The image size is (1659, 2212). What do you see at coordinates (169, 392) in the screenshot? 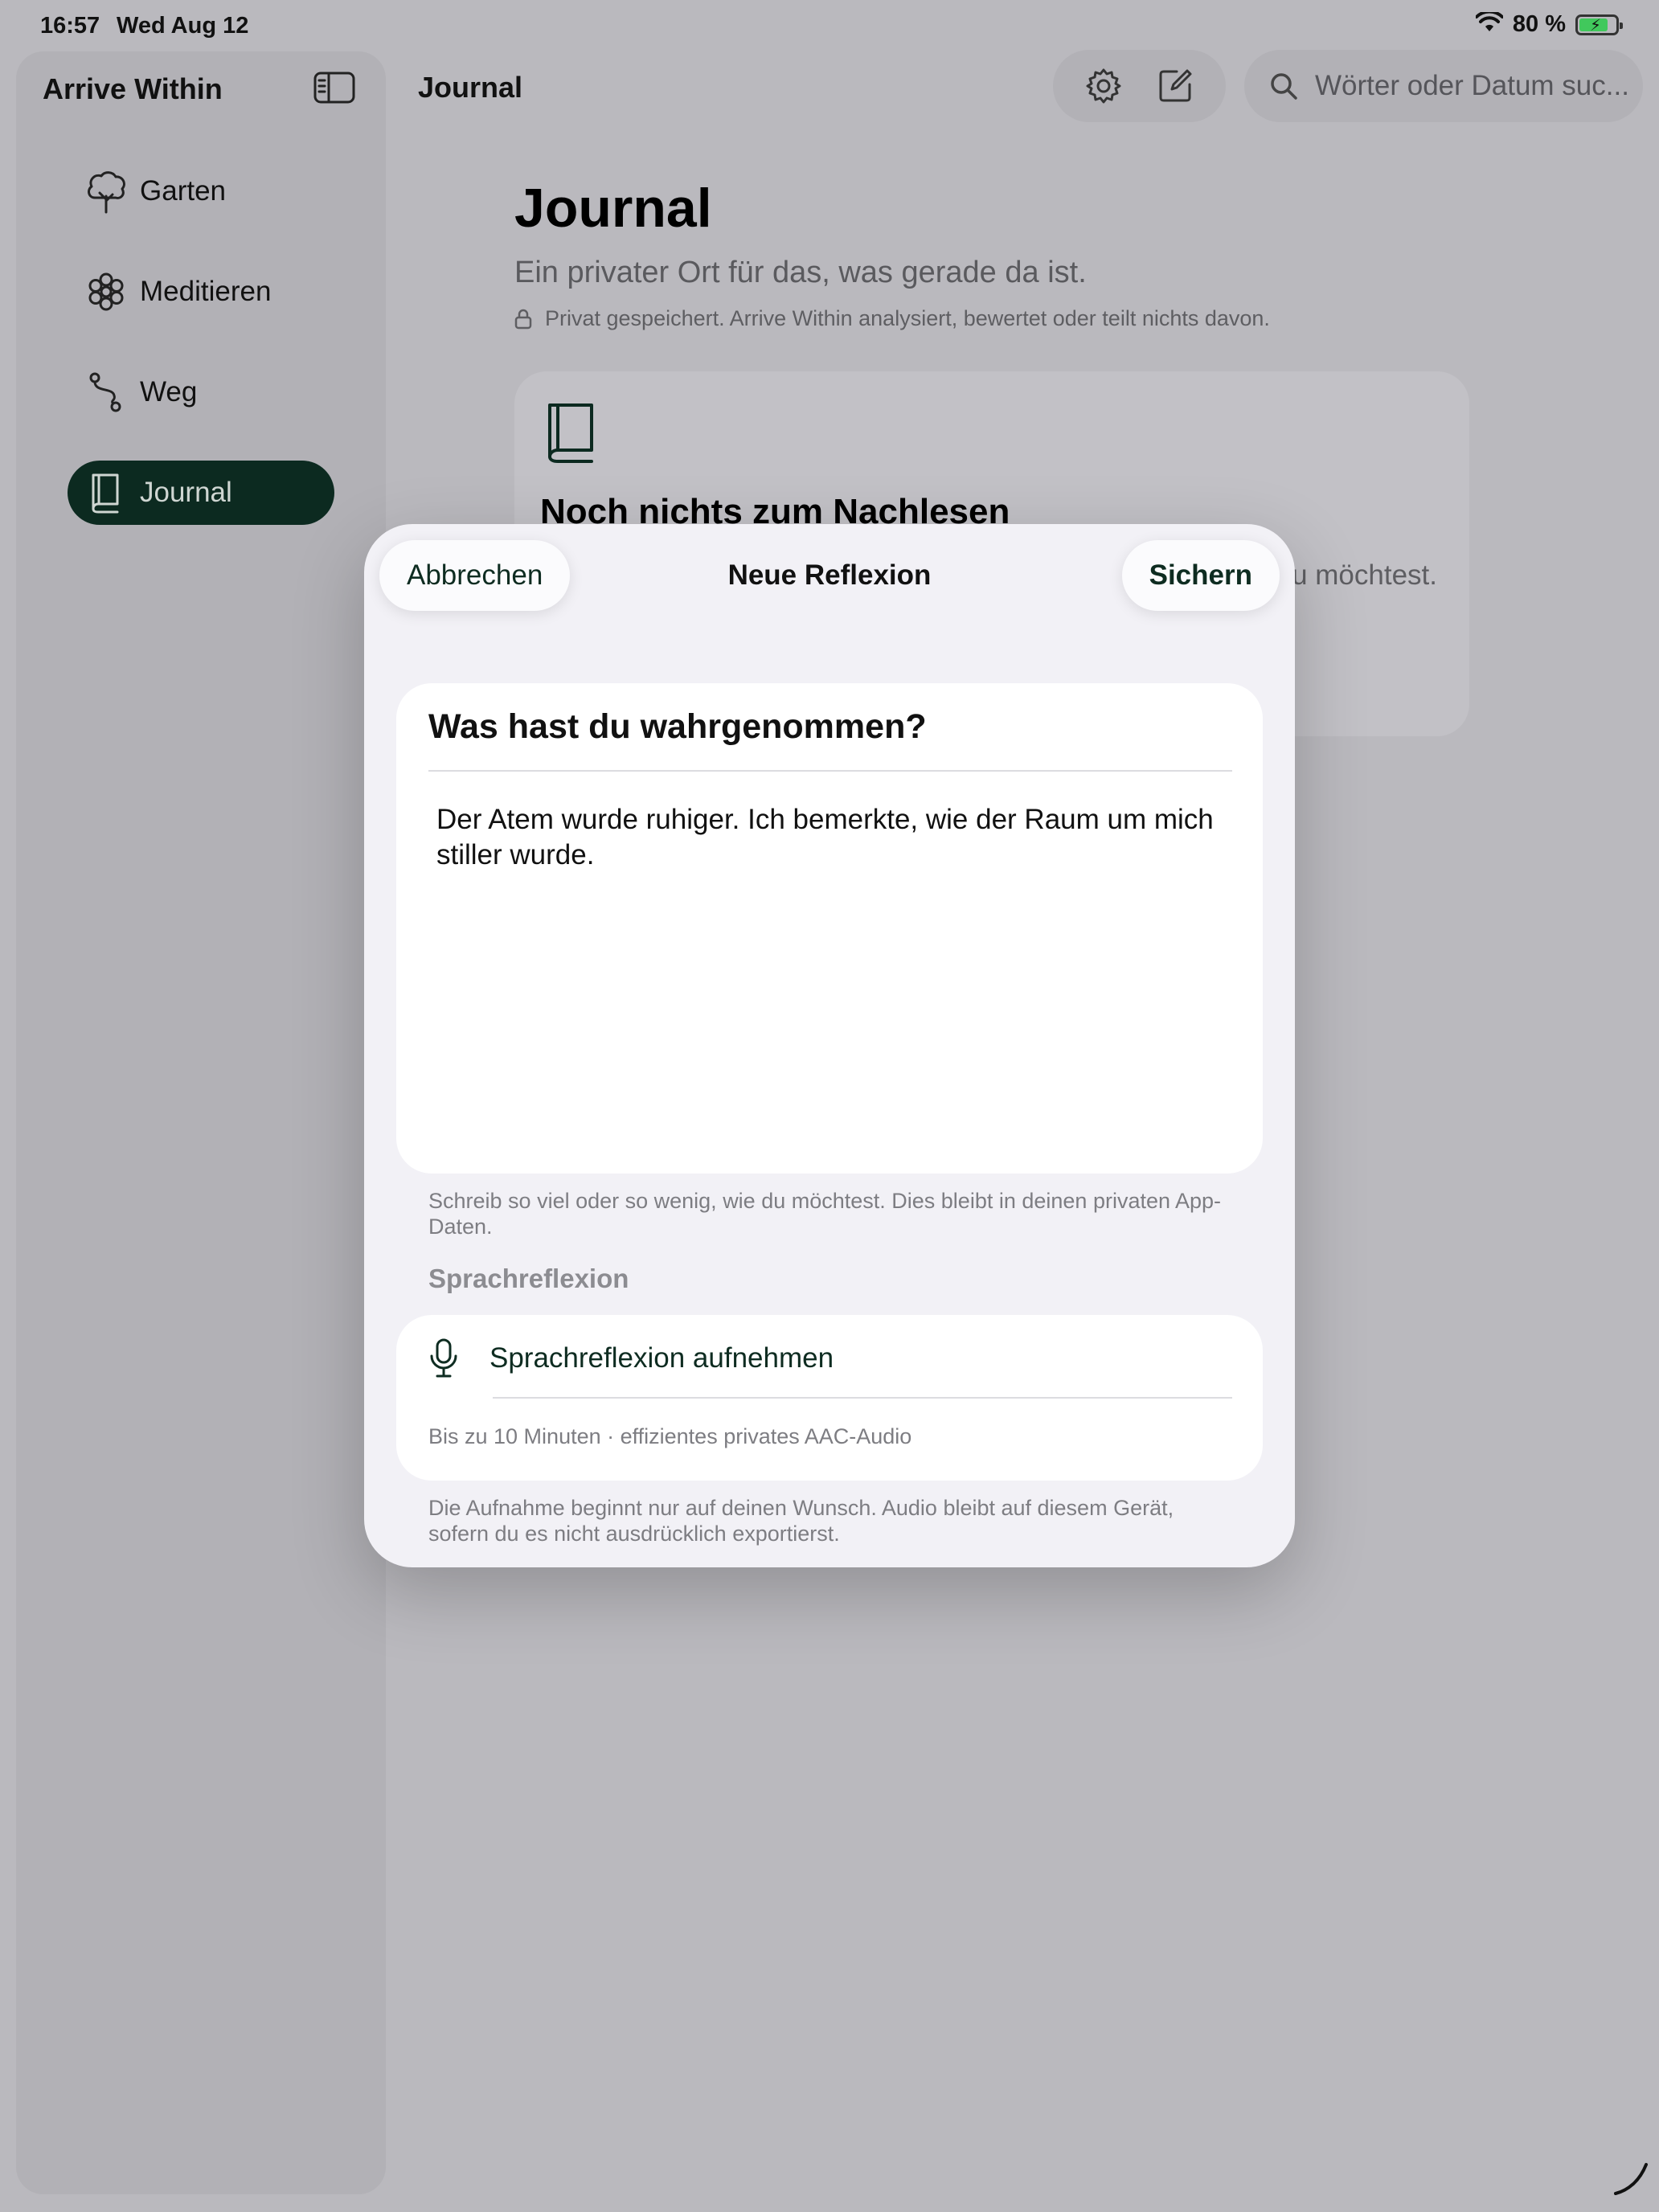
I see `sidebar-item-label: Weg` at bounding box center [169, 392].